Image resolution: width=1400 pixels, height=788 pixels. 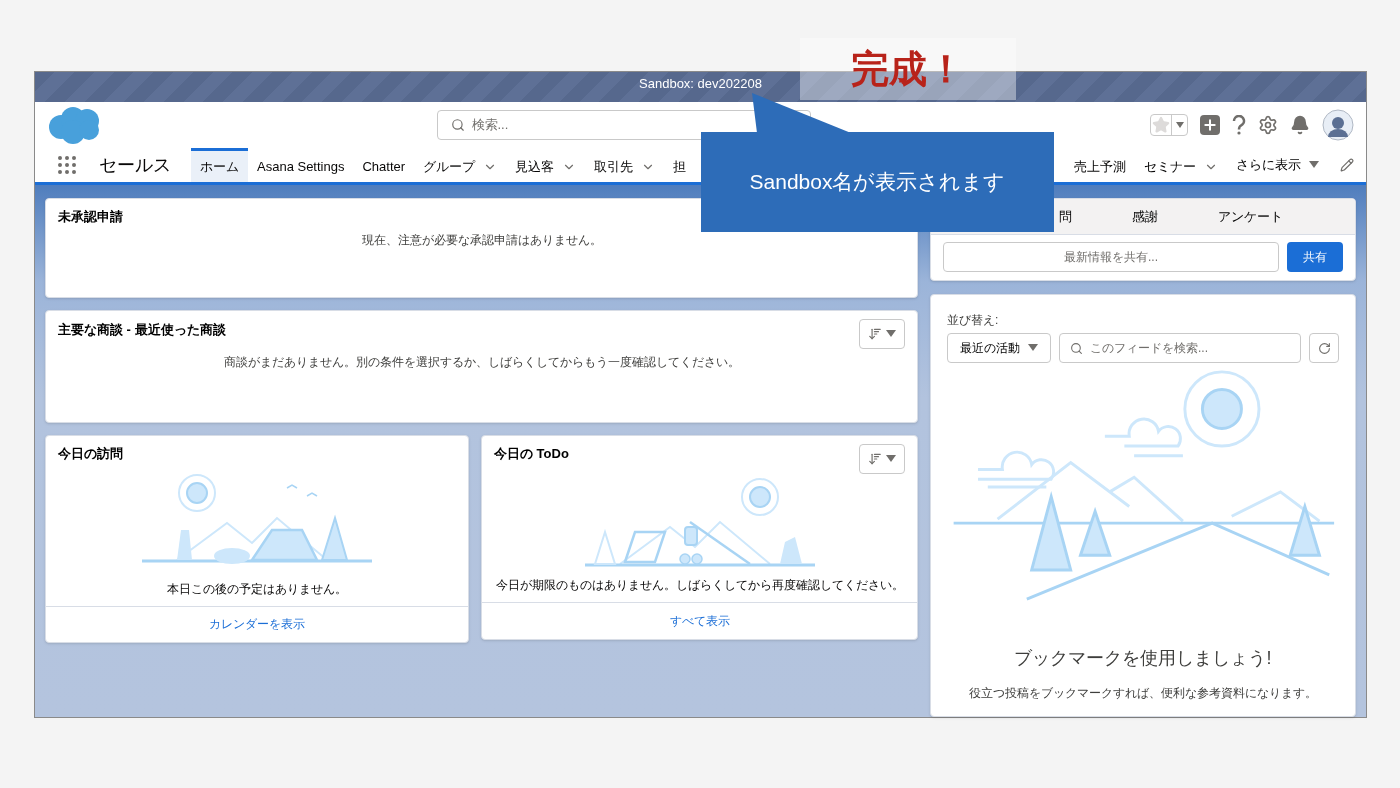 What do you see at coordinates (1239, 124) in the screenshot?
I see `help-icon` at bounding box center [1239, 124].